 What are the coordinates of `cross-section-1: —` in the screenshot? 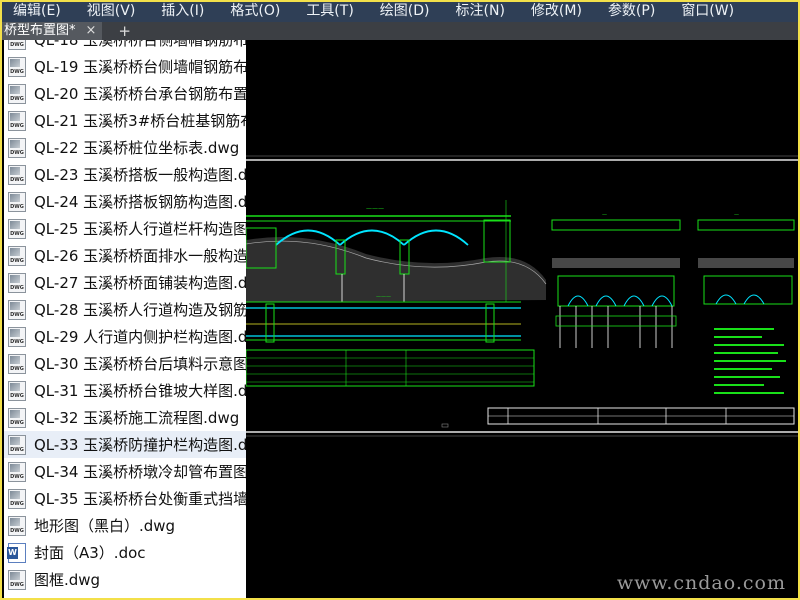 It's located at (616, 280).